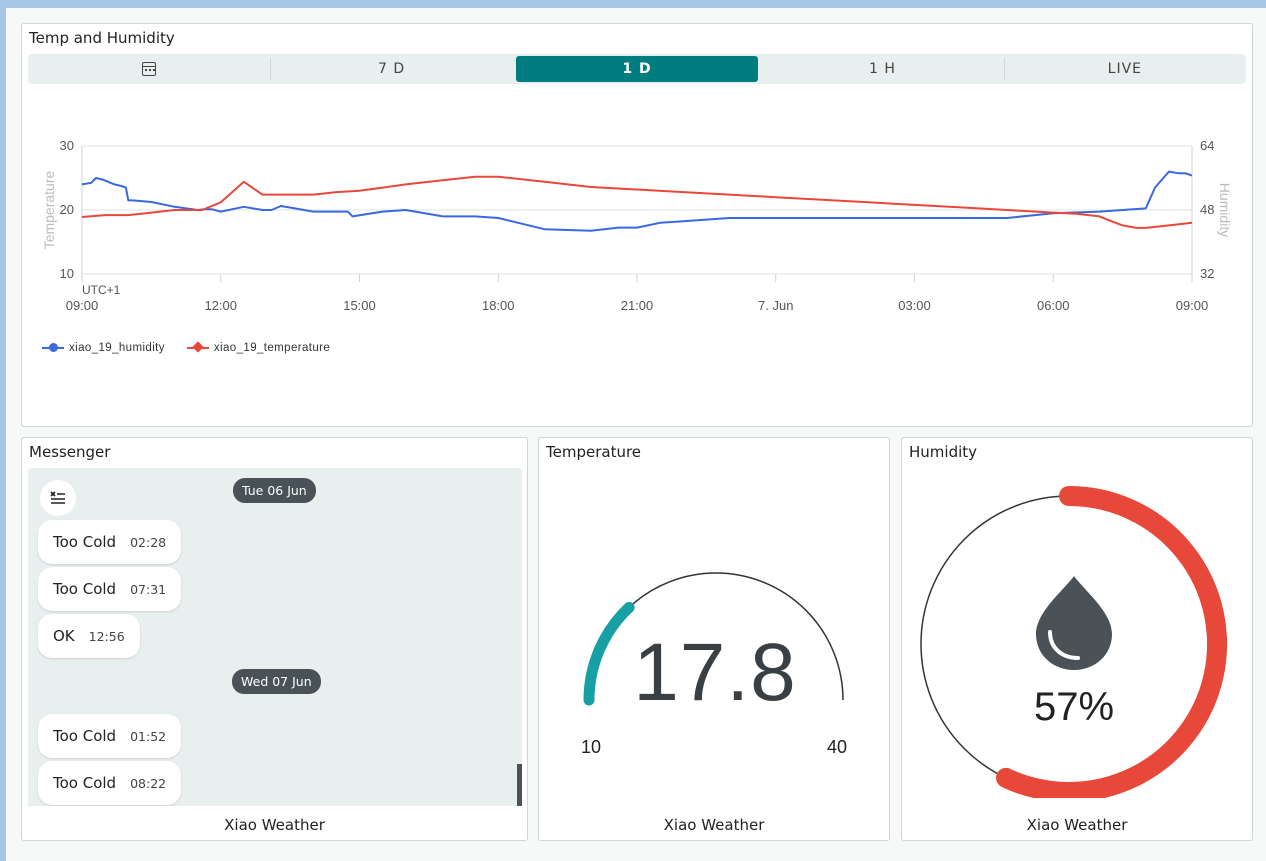  Describe the element at coordinates (1124, 69) in the screenshot. I see `tab-live: LIVE` at that location.